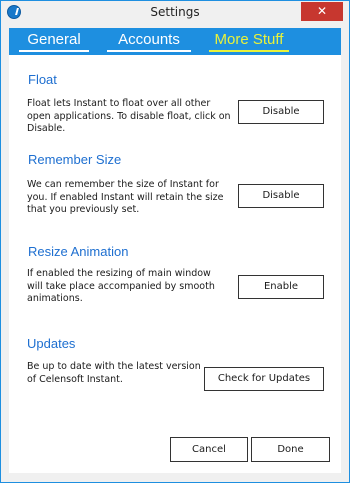  I want to click on tab-bar: General Accounts More Stuff, so click(175, 41).